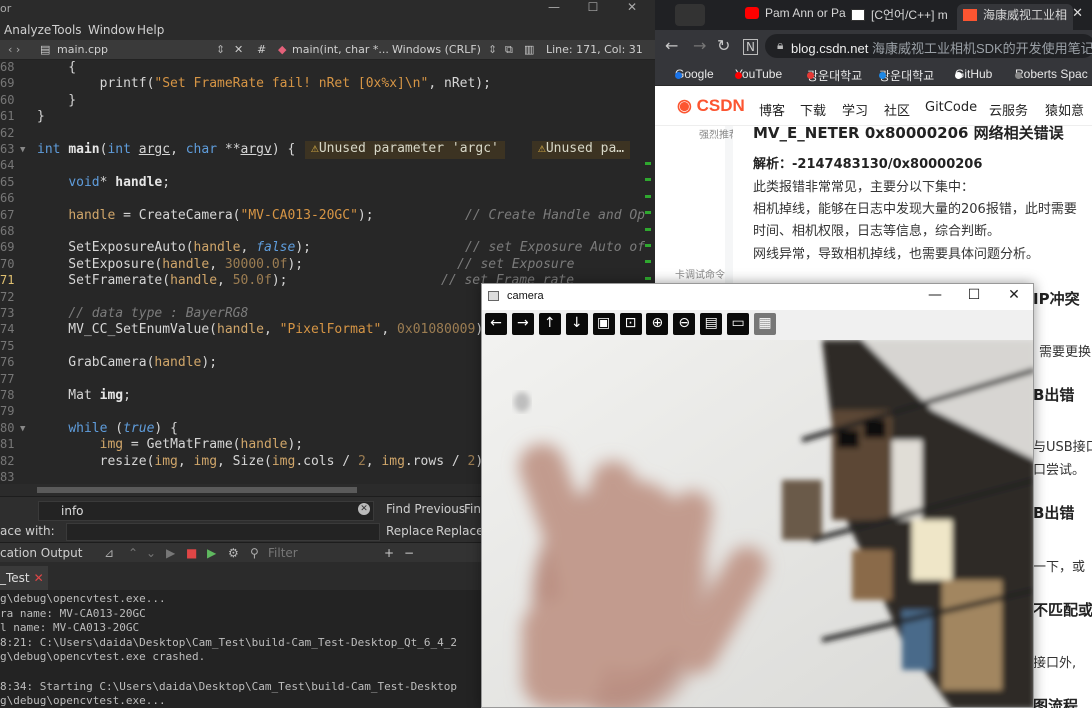 Image resolution: width=1092 pixels, height=708 pixels. What do you see at coordinates (855, 109) in the screenshot?
I see `csdn-nav-item: 学习` at bounding box center [855, 109].